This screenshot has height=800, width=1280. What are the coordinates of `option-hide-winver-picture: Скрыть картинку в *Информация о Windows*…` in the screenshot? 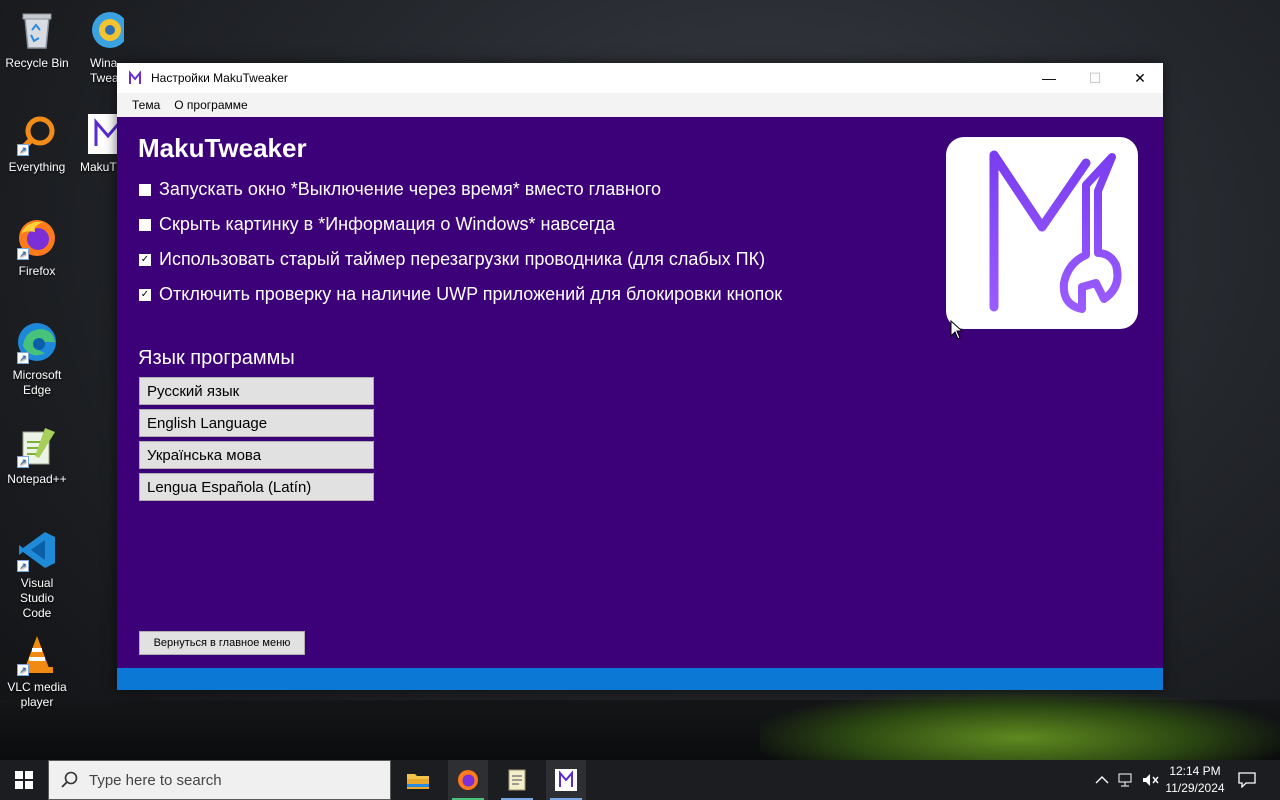 It's located at (377, 224).